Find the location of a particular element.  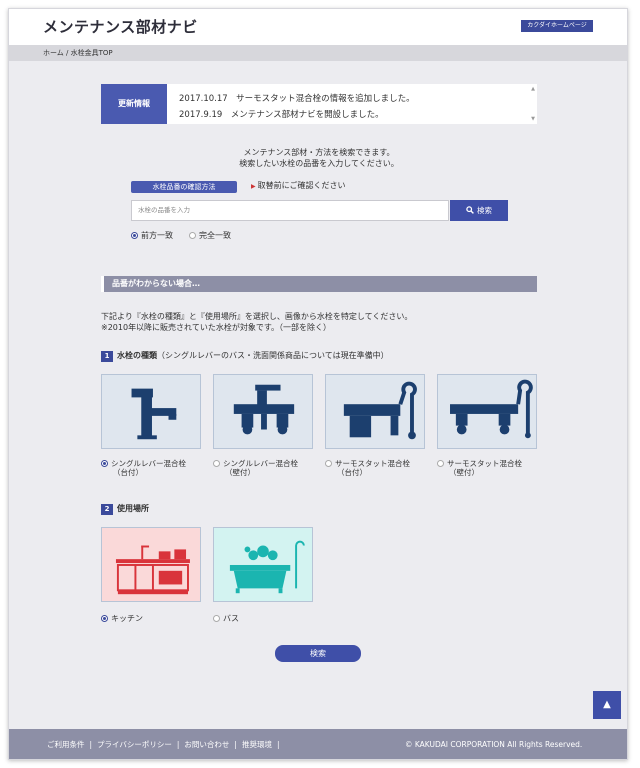

location-option-kitchen: キッチン is located at coordinates (122, 618).